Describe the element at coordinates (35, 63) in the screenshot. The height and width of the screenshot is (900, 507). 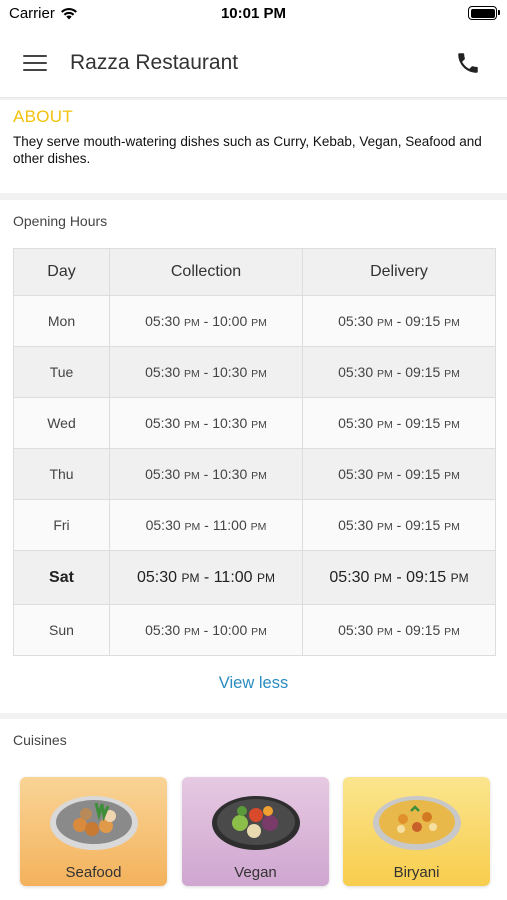
I see `hamburger-menu-icon` at that location.